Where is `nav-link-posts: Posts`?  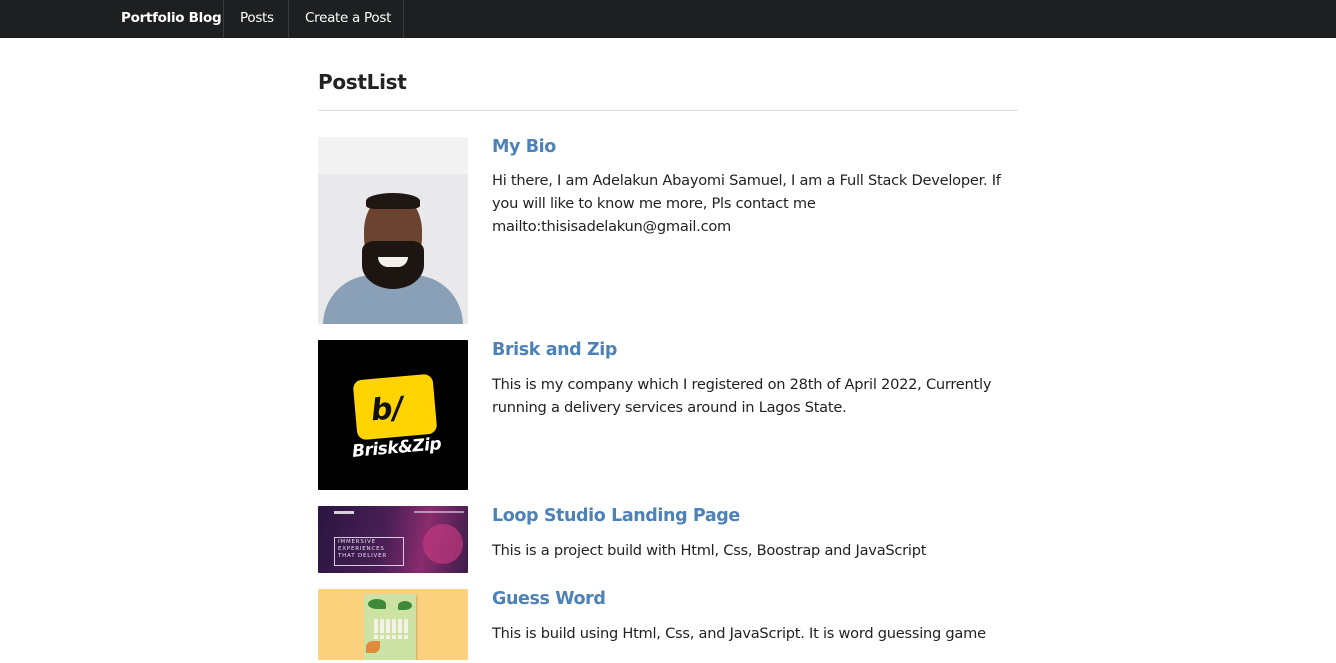
nav-link-posts: Posts is located at coordinates (257, 19).